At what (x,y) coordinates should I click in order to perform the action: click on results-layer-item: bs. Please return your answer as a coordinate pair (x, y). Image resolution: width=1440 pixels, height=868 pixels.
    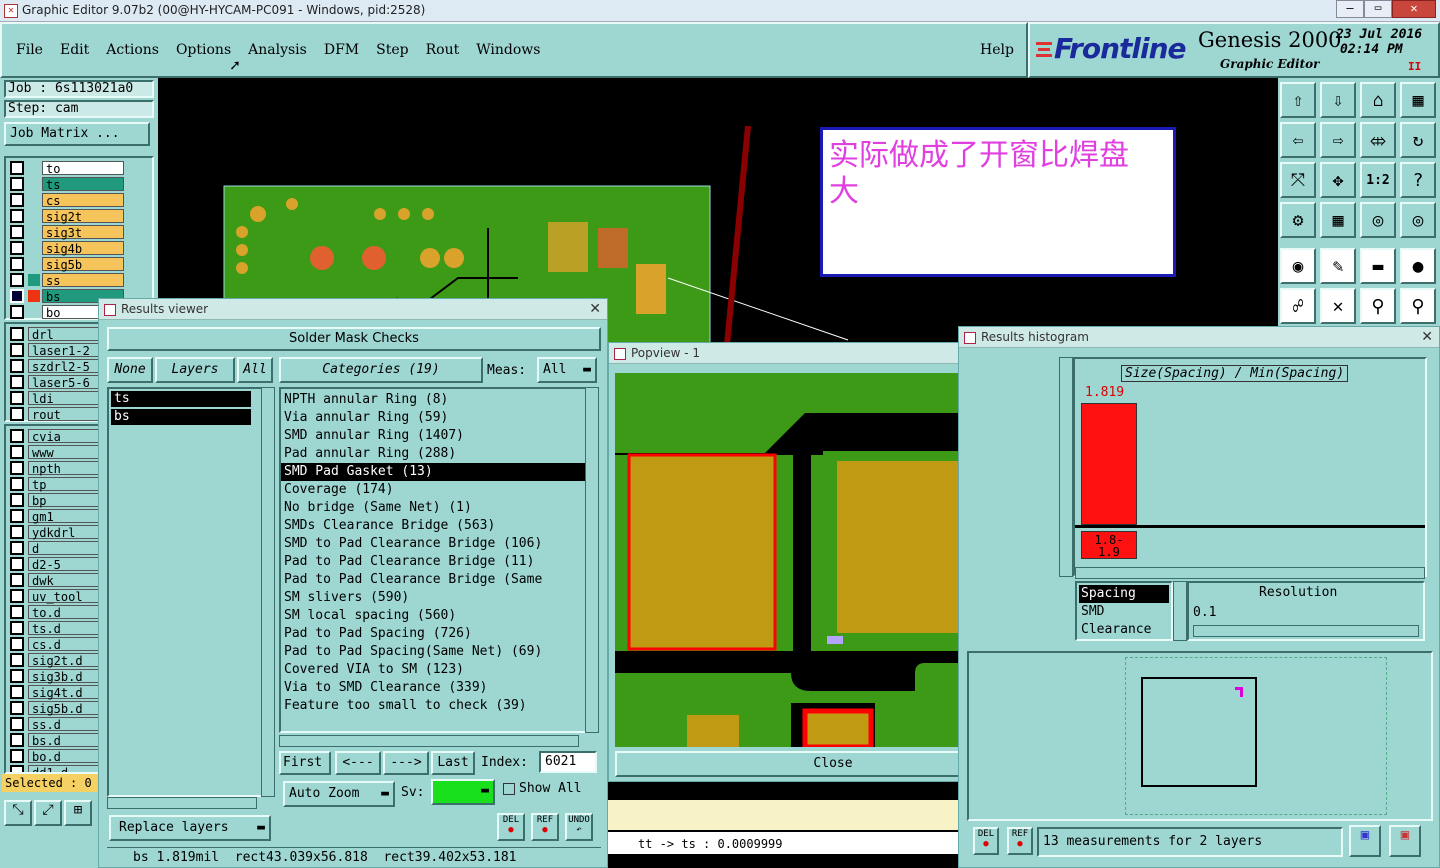
    Looking at the image, I should click on (181, 417).